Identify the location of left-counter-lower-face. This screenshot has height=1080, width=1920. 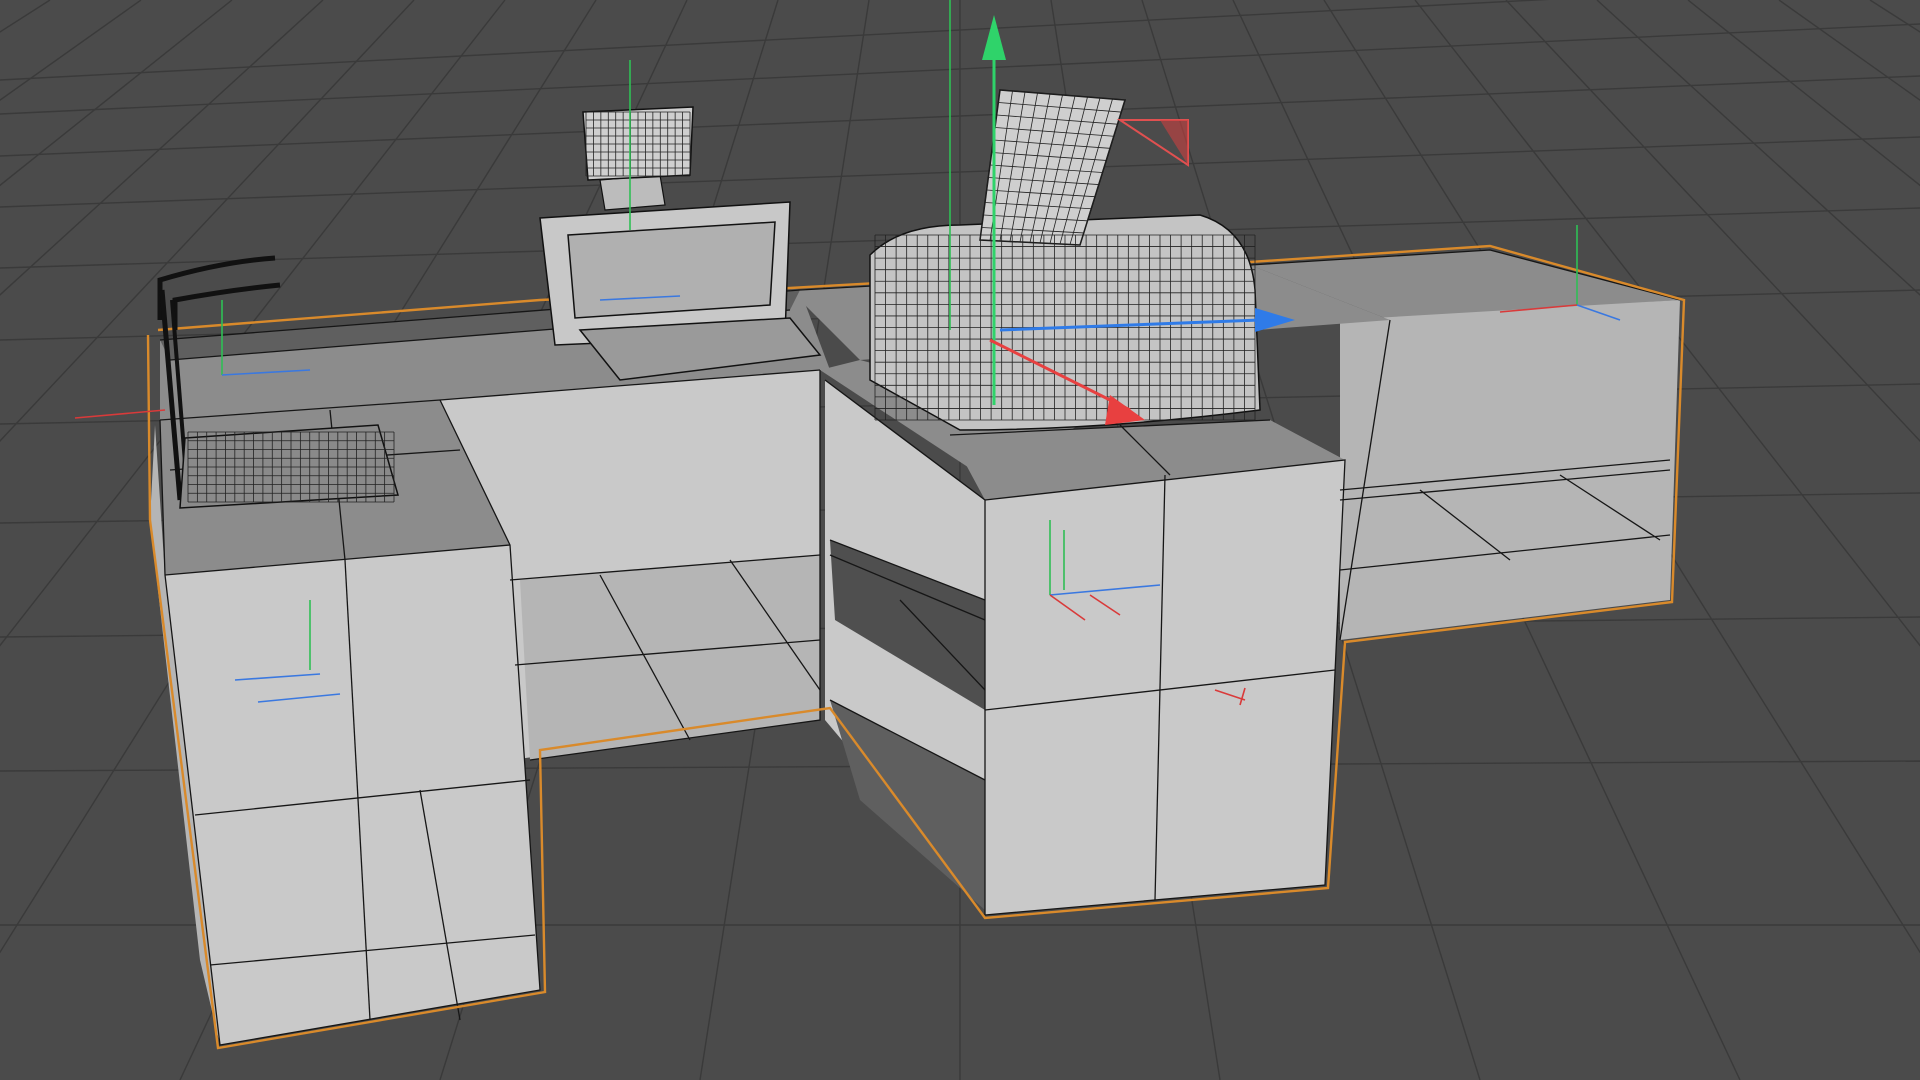
(670, 657).